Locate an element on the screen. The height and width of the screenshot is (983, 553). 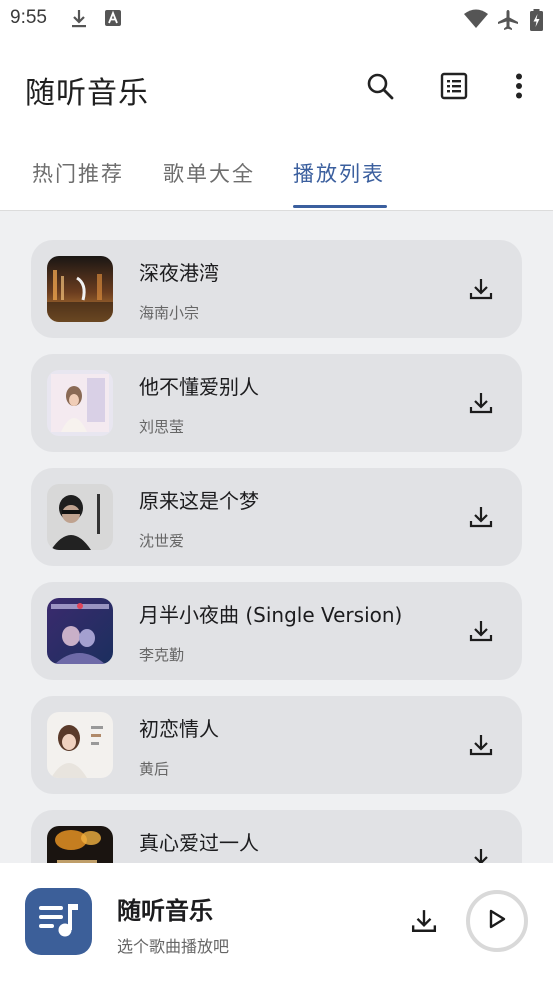
song-title: 深夜港湾 is located at coordinates (179, 273).